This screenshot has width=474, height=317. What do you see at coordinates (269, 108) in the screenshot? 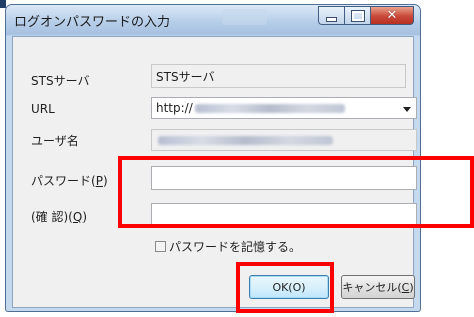
I see `url-redacted` at bounding box center [269, 108].